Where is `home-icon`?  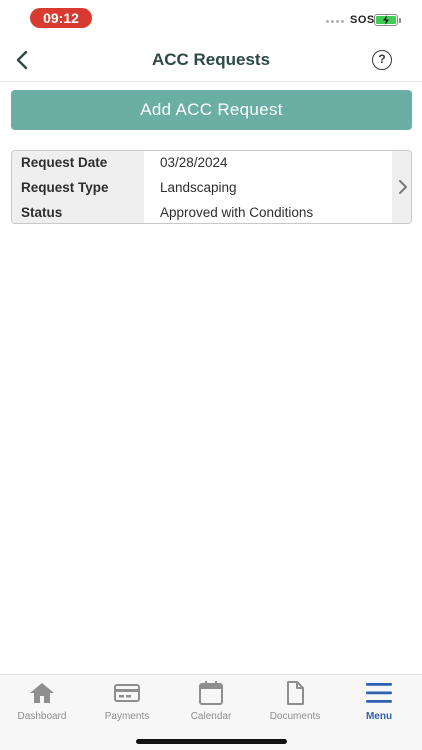 home-icon is located at coordinates (42, 693).